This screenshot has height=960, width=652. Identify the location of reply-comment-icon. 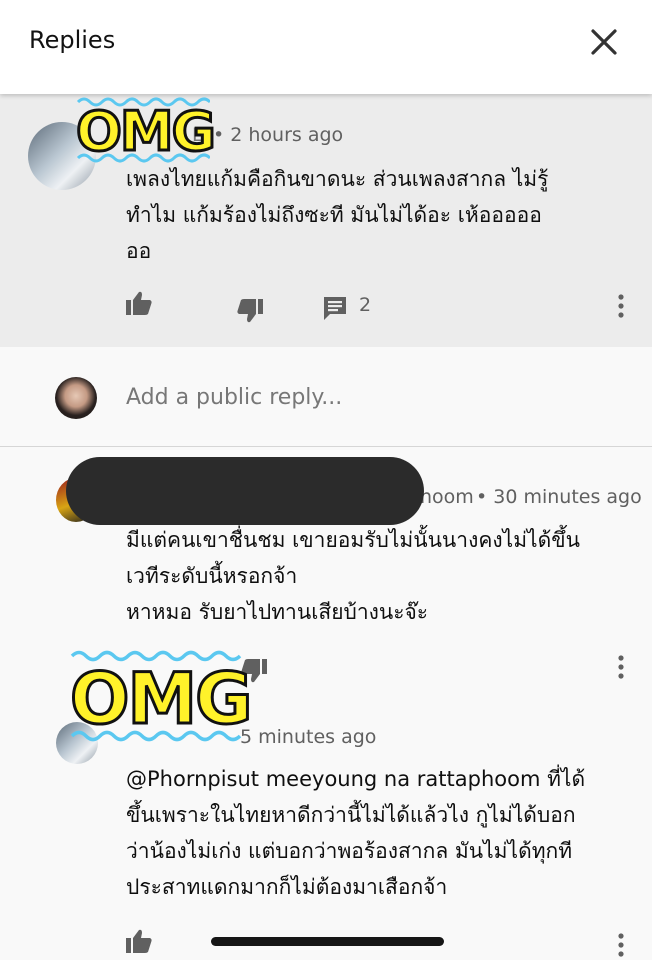
(335, 308).